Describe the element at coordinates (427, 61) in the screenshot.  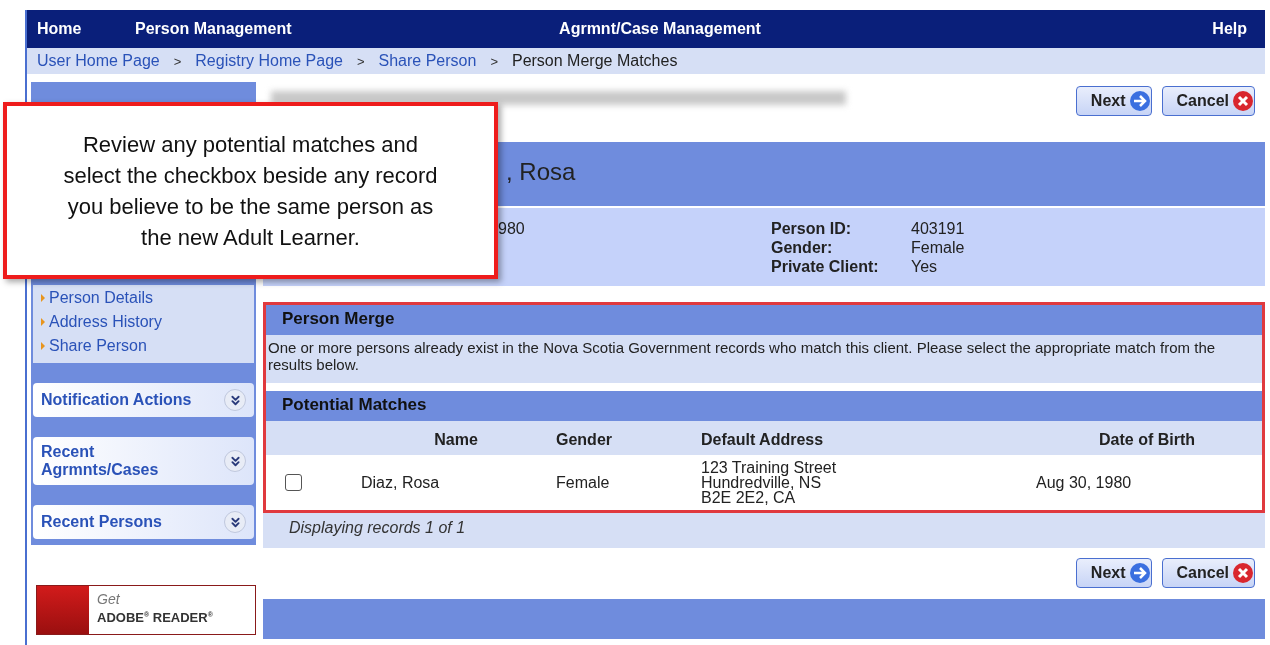
I see `breadcrumb-link: Share Person` at that location.